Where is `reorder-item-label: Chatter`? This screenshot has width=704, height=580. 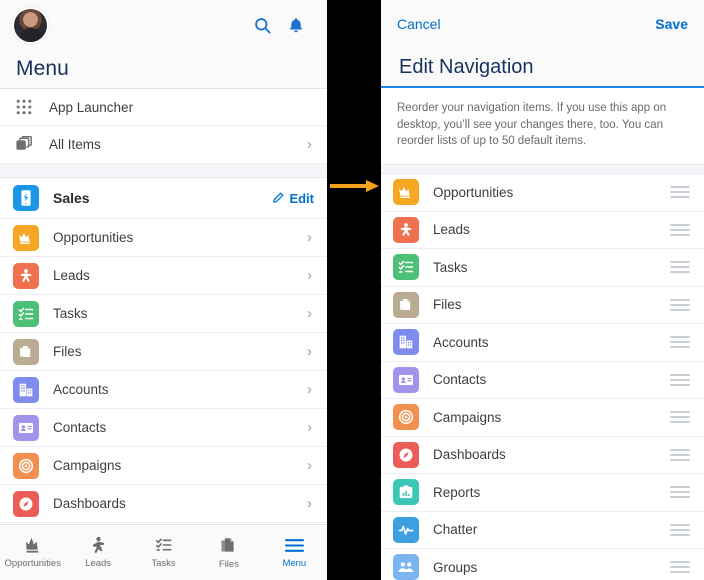 reorder-item-label: Chatter is located at coordinates (455, 530).